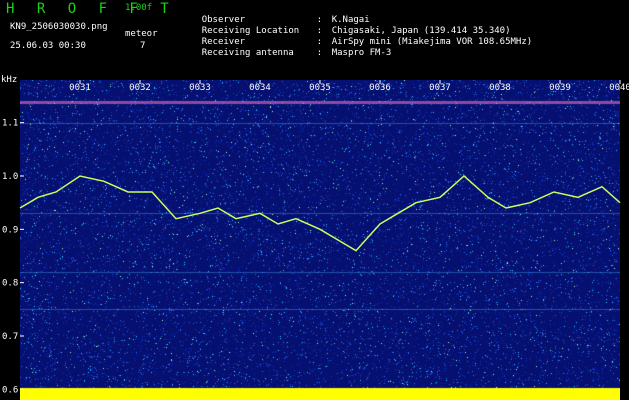 The width and height of the screenshot is (629, 400). What do you see at coordinates (139, 8) in the screenshot?
I see `version-label: 1.00f` at bounding box center [139, 8].